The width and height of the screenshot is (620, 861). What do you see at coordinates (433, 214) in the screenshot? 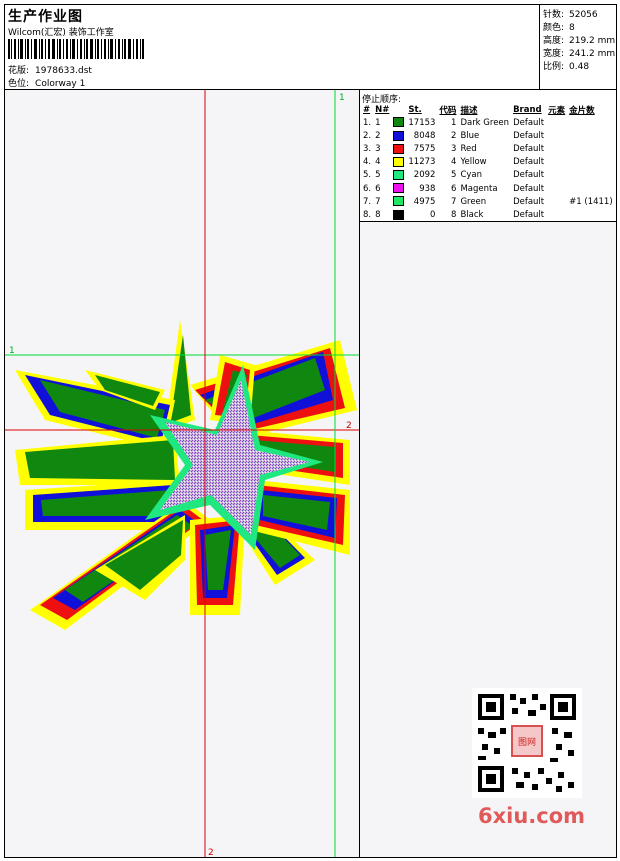
I see `cell-st: 0` at bounding box center [433, 214].